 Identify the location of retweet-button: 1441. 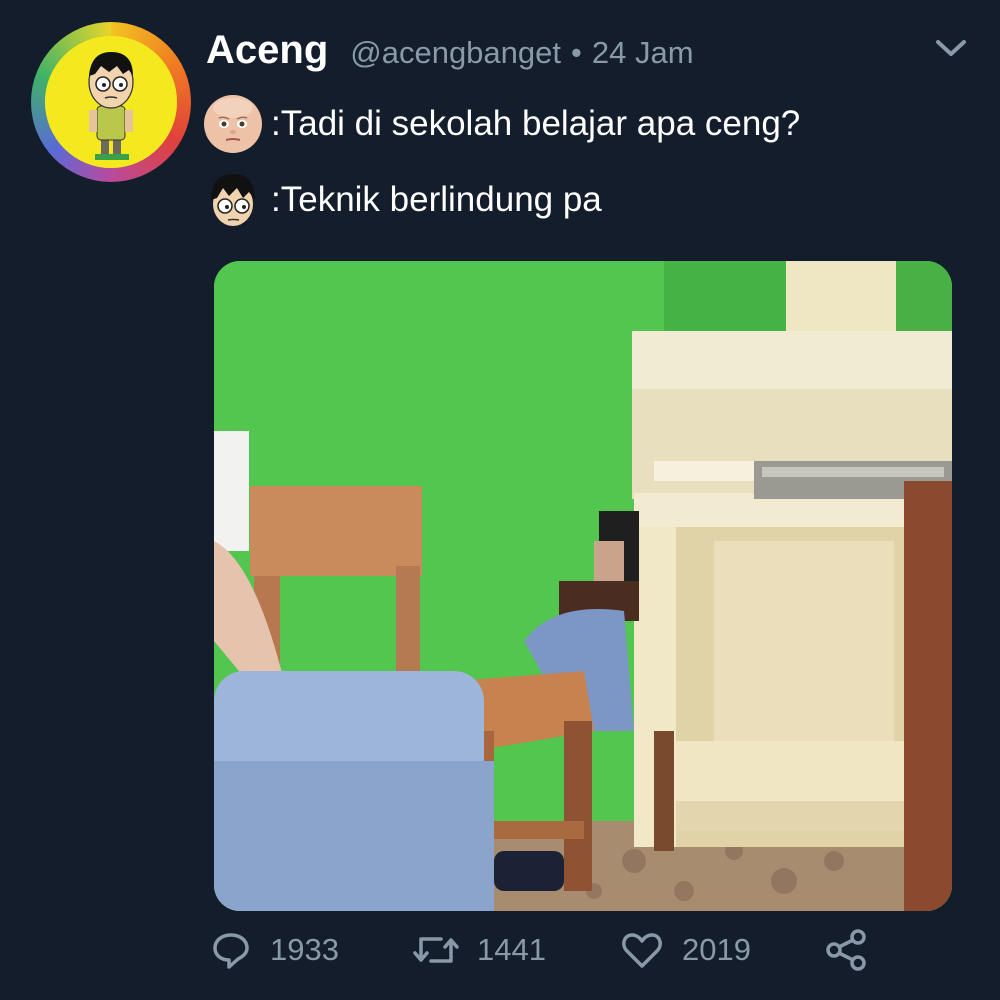
(479, 950).